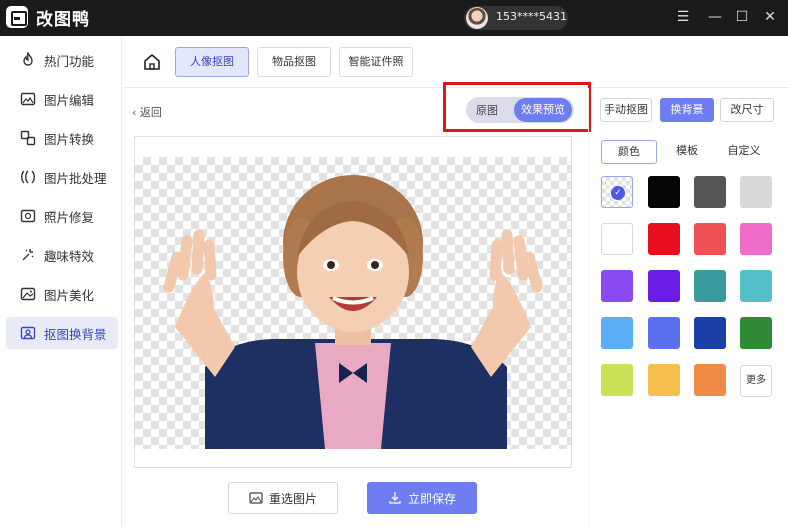 The height and width of the screenshot is (527, 788). What do you see at coordinates (28, 177) in the screenshot?
I see `batch-icon` at bounding box center [28, 177].